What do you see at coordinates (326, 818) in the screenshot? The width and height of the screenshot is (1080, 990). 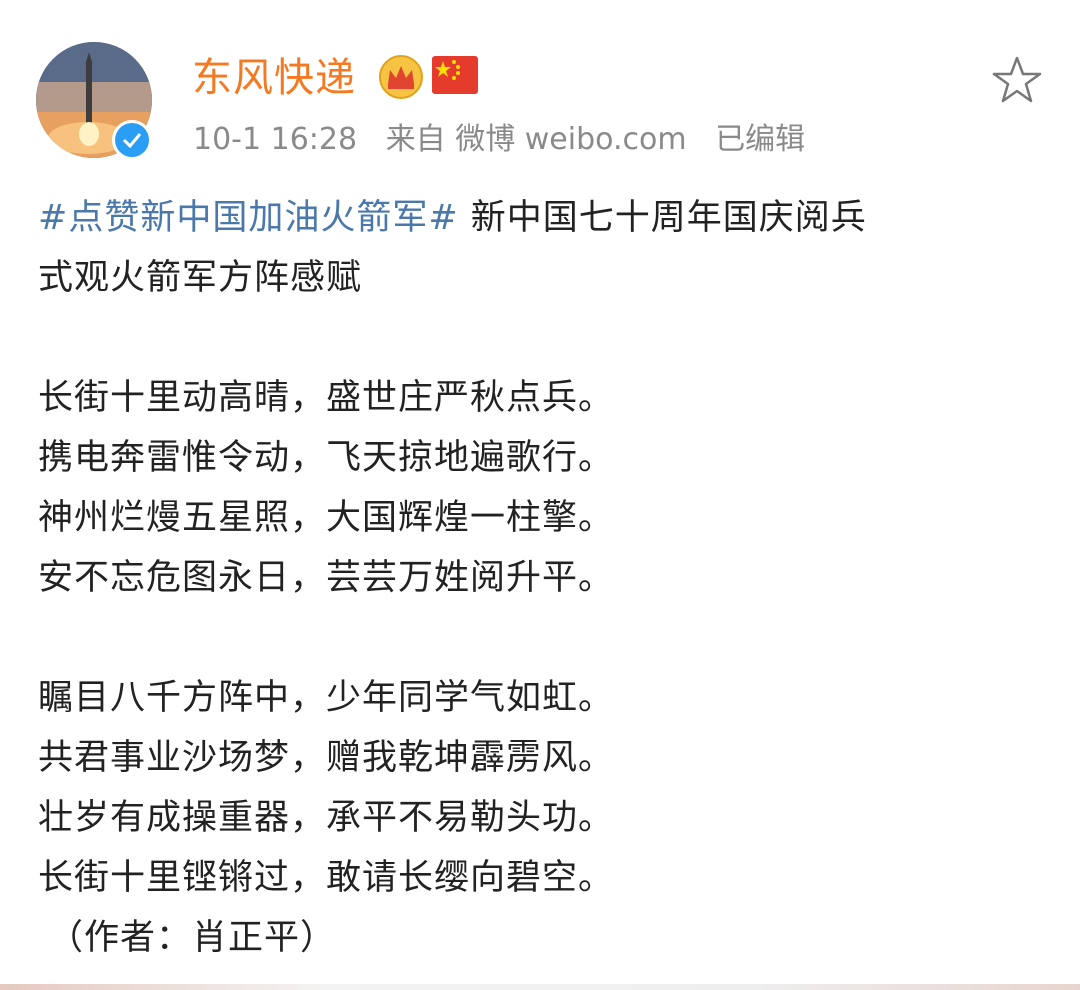 I see `poem-line: 壮岁有成操重器，承平不易勒头功。` at bounding box center [326, 818].